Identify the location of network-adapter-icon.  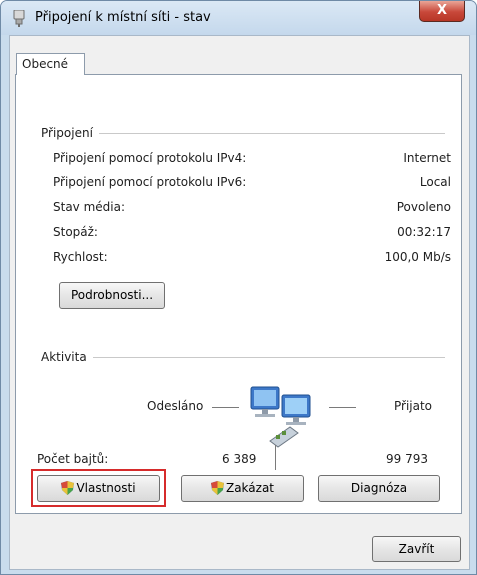
(19, 18).